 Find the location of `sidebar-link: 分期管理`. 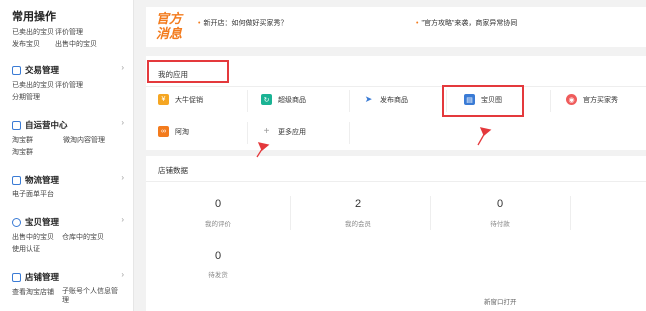

sidebar-link: 分期管理 is located at coordinates (26, 97).